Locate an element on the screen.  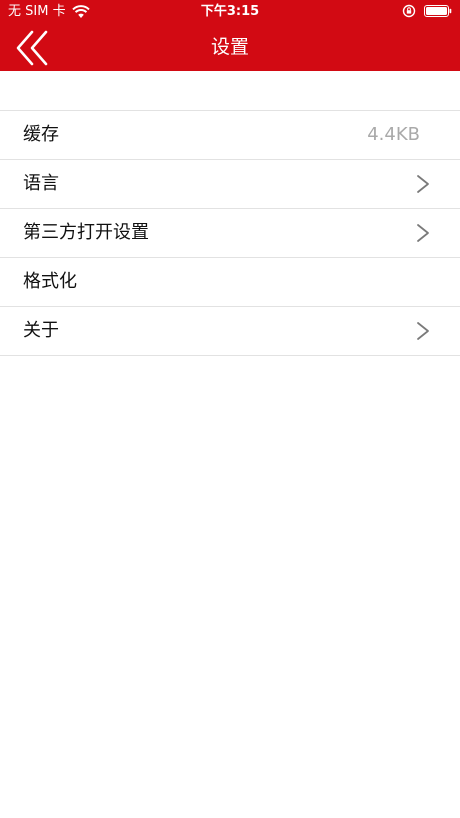
cache-label: 缓存 is located at coordinates (41, 134).